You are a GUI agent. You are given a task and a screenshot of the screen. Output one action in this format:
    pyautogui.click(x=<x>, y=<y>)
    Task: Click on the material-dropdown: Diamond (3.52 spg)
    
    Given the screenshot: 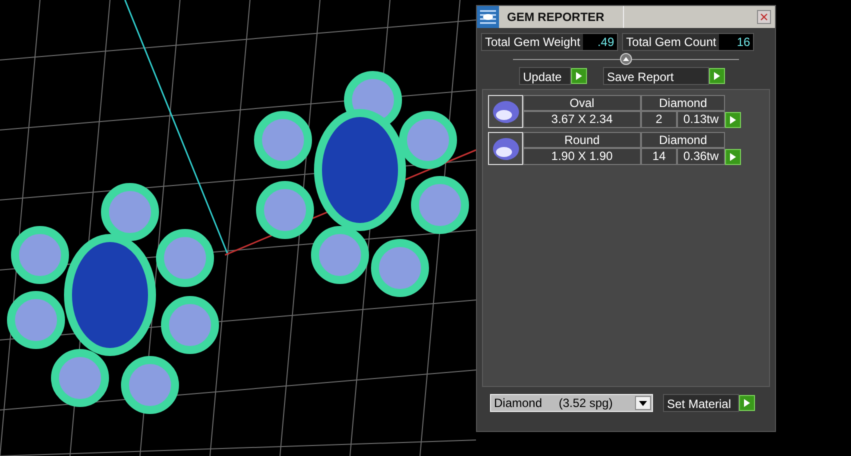 What is the action you would take?
    pyautogui.click(x=571, y=403)
    